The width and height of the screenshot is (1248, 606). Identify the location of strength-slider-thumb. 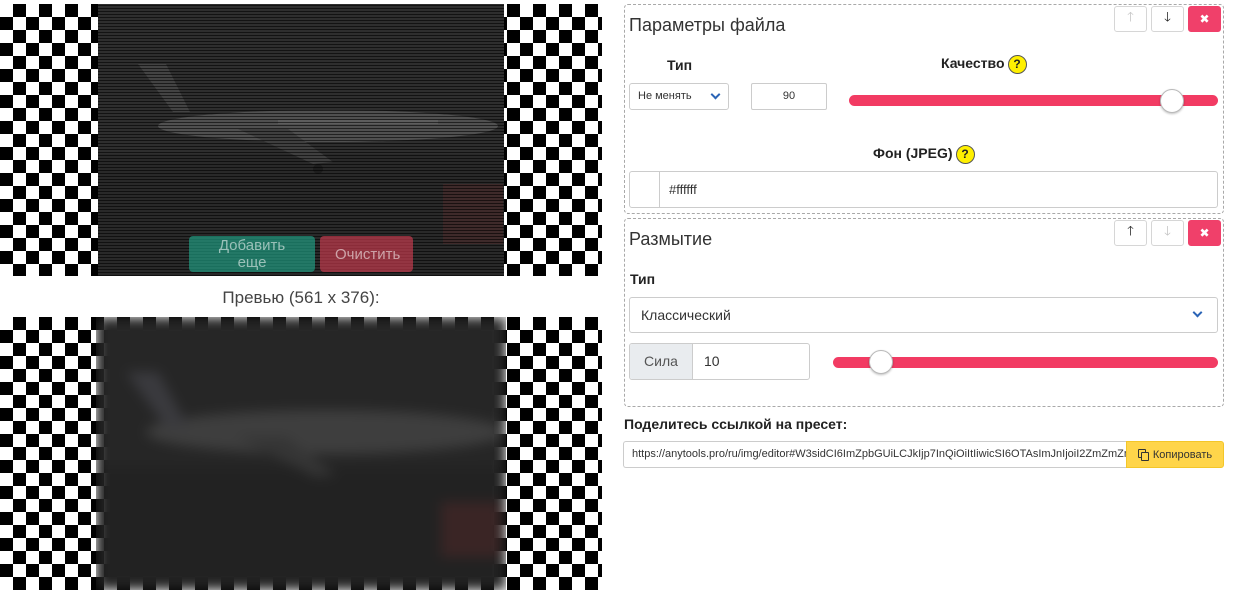
(881, 362).